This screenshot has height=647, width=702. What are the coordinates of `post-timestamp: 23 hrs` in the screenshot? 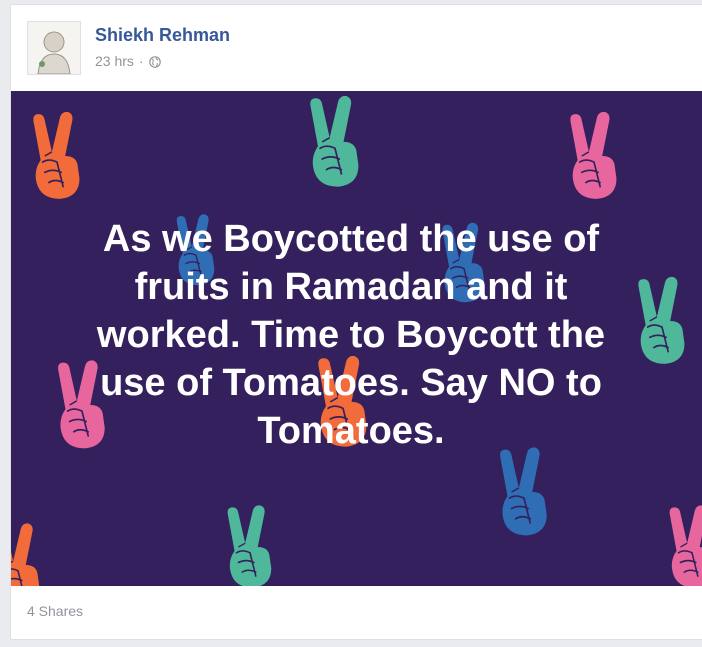 It's located at (114, 61).